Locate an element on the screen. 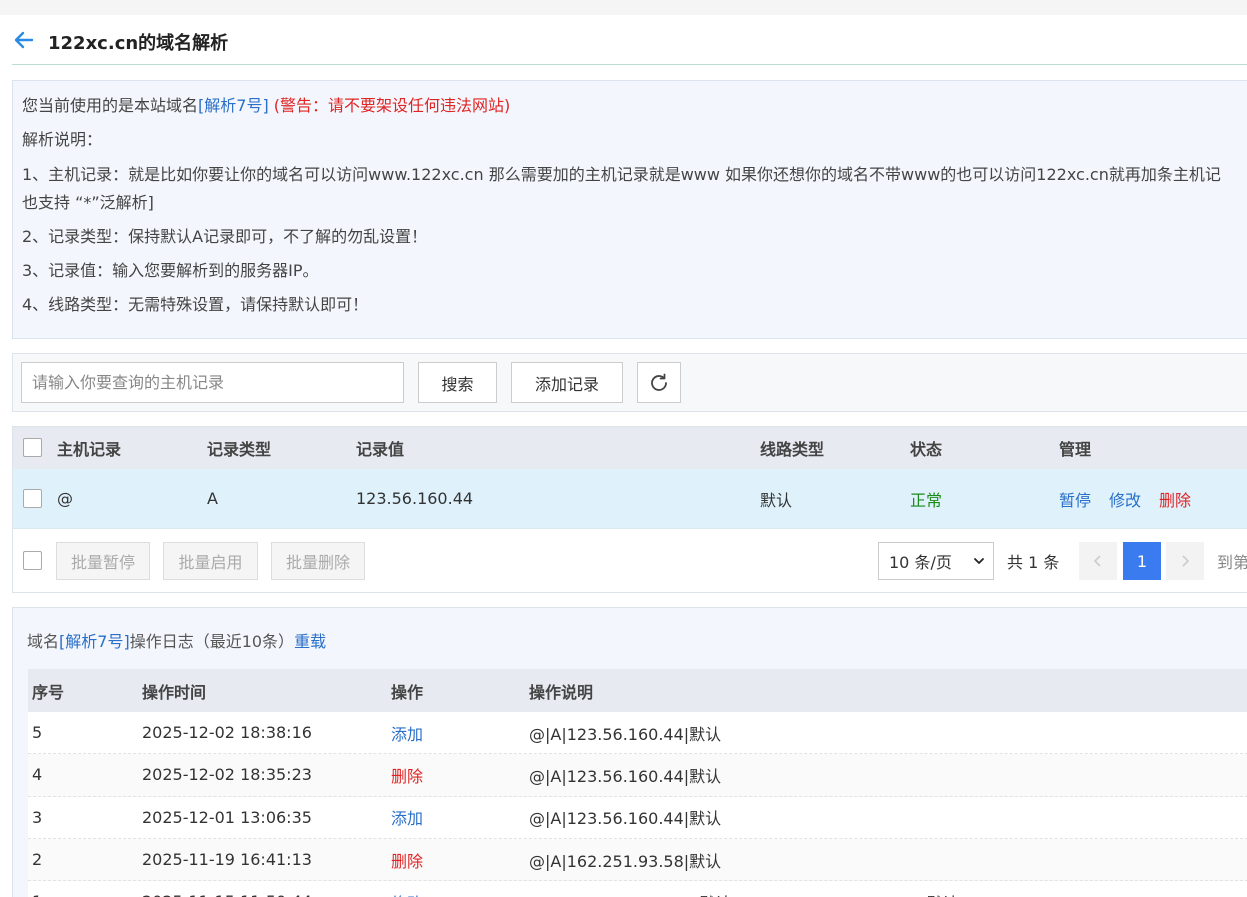  notice-item-2: 2、记录类型：保持默认A记录即可，不了解的勿乱设置！ is located at coordinates (225, 236).